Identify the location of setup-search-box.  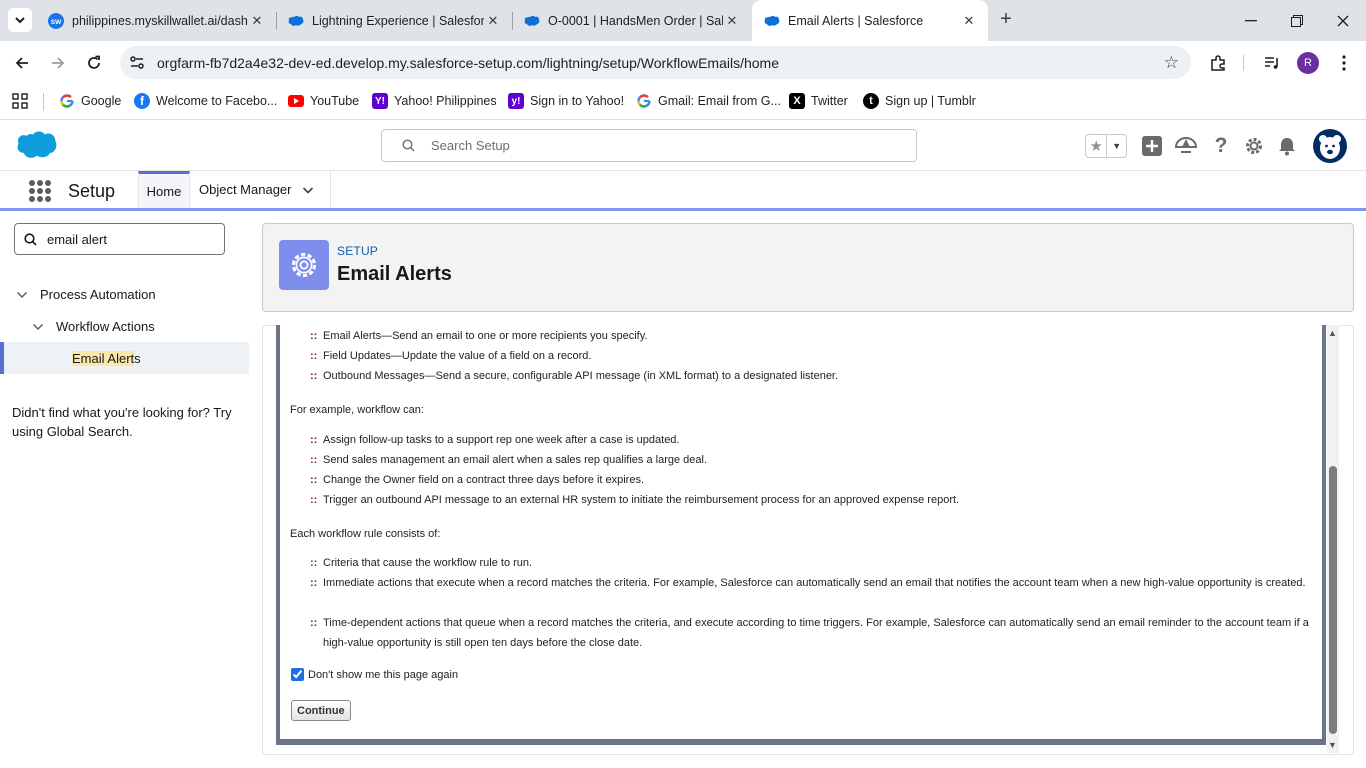
(649, 145).